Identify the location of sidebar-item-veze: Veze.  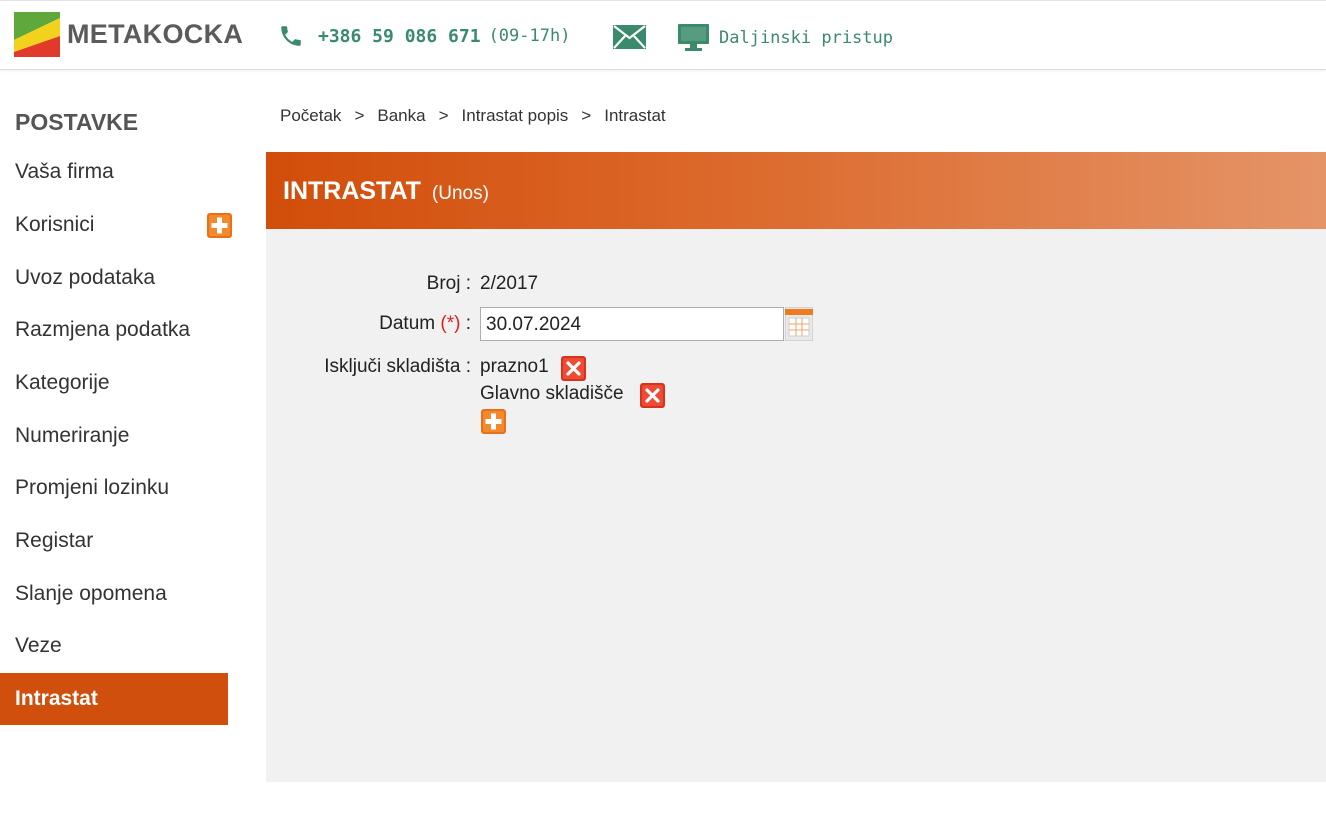
(114, 646).